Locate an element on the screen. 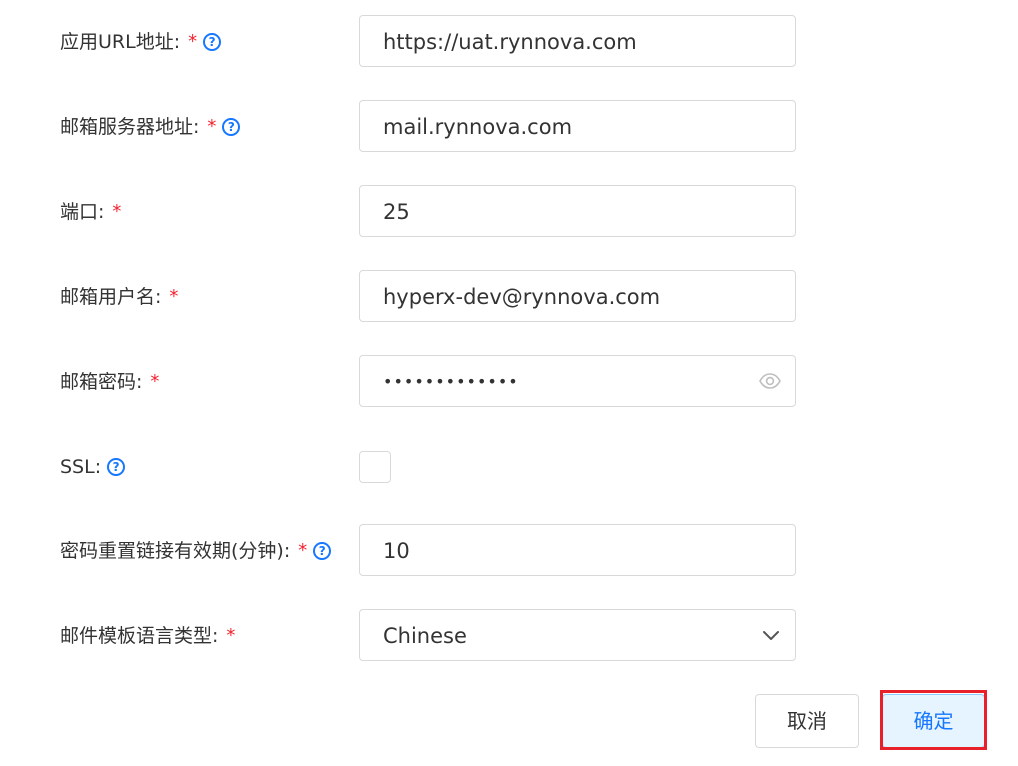 The width and height of the screenshot is (1018, 766). reset-link-validity-label-group: 密码重置链接有效期(分钟): * ? is located at coordinates (196, 551).